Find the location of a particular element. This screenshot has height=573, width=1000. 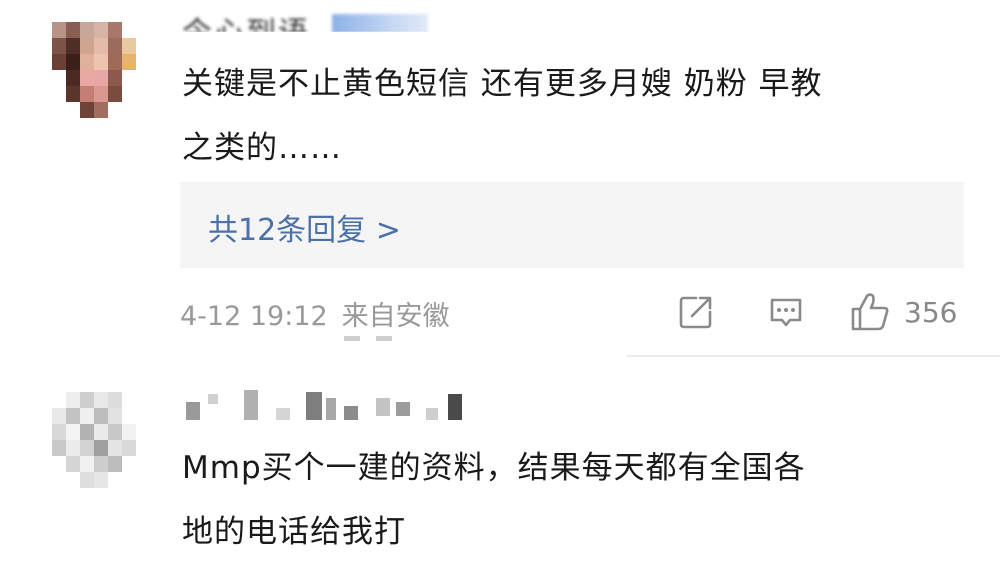

thumbs-up-icon is located at coordinates (870, 312).